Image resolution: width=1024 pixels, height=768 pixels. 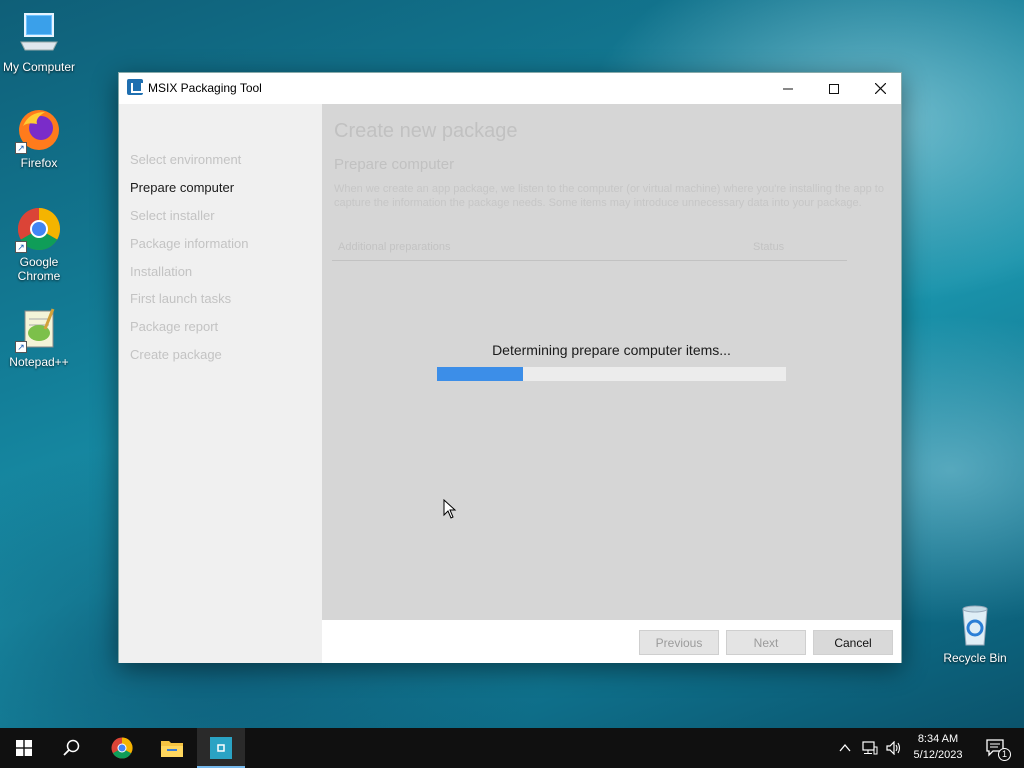 I want to click on network-icon, so click(x=870, y=748).